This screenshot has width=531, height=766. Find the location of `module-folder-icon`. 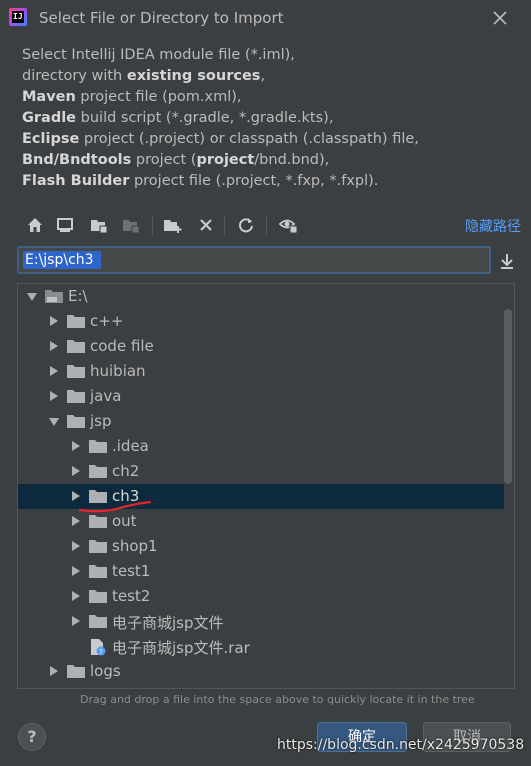

module-folder-icon is located at coordinates (131, 227).